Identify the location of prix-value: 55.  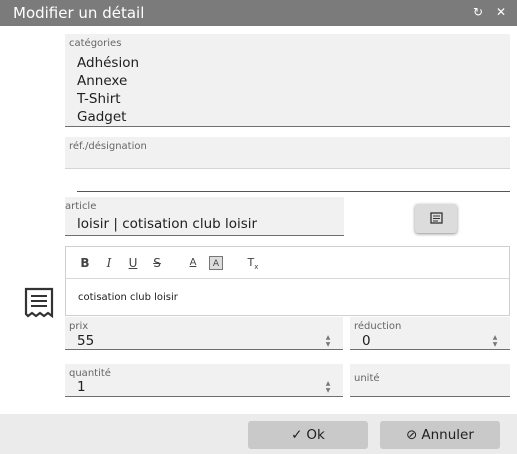
(86, 341).